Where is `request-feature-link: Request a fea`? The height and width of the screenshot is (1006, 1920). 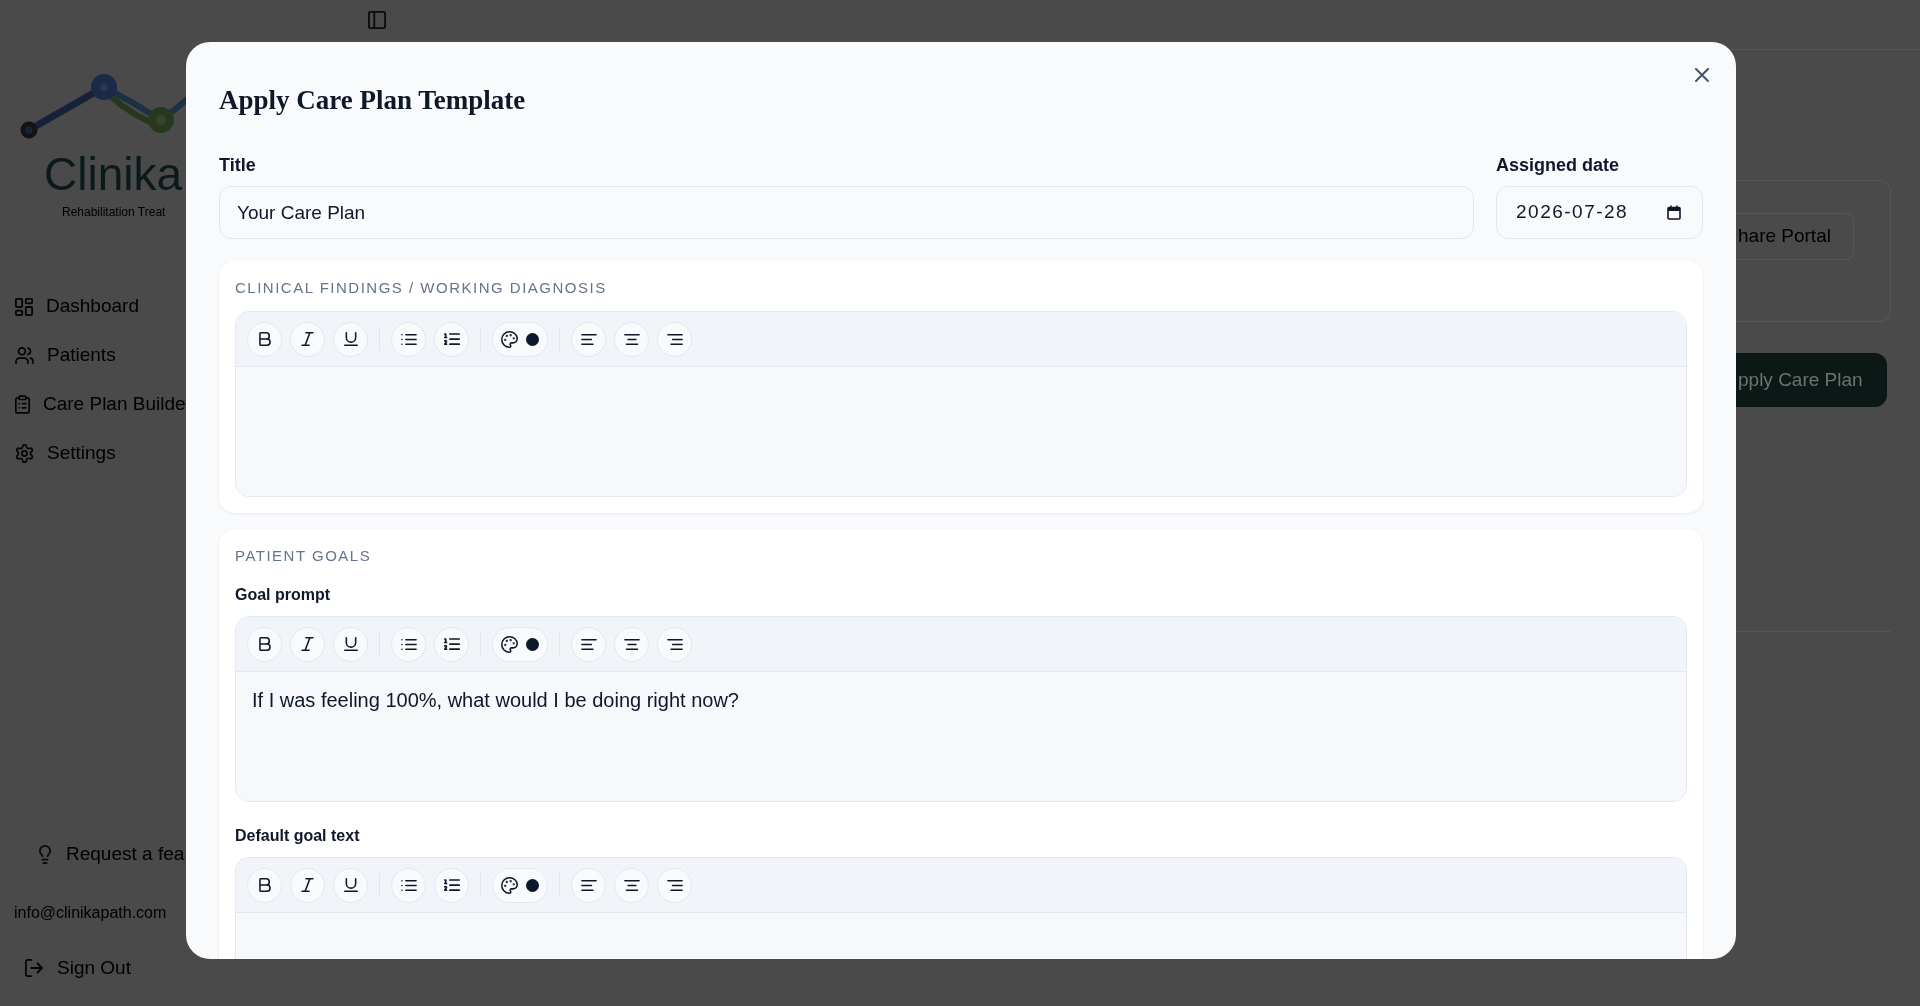
request-feature-link: Request a fea is located at coordinates (92, 854).